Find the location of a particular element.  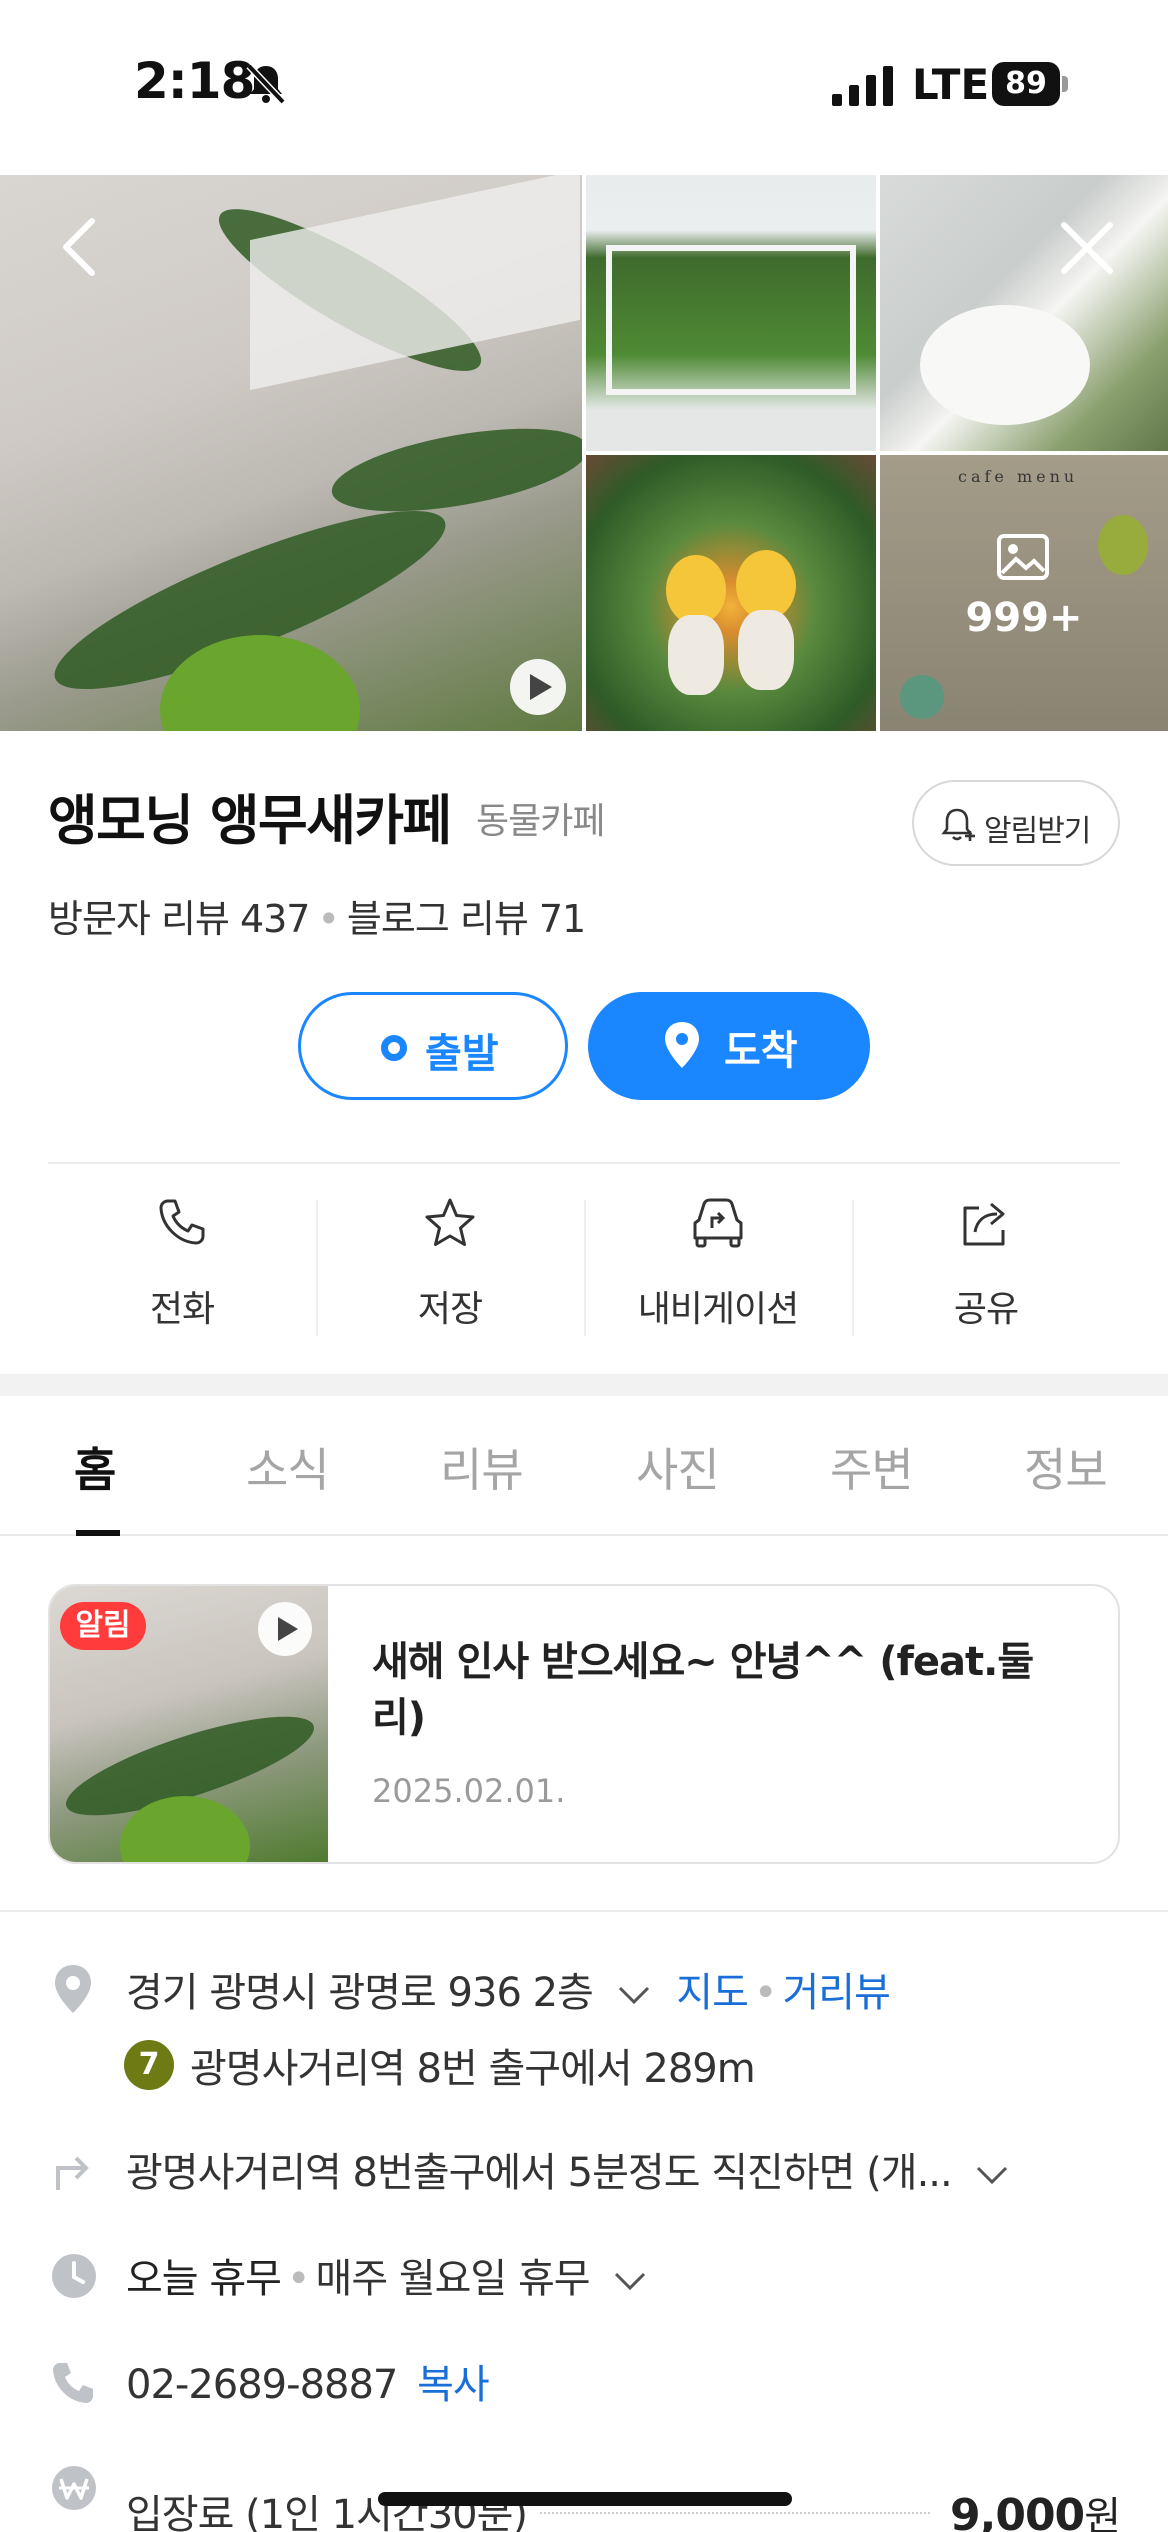

map-pin-icon is located at coordinates (682, 1045).